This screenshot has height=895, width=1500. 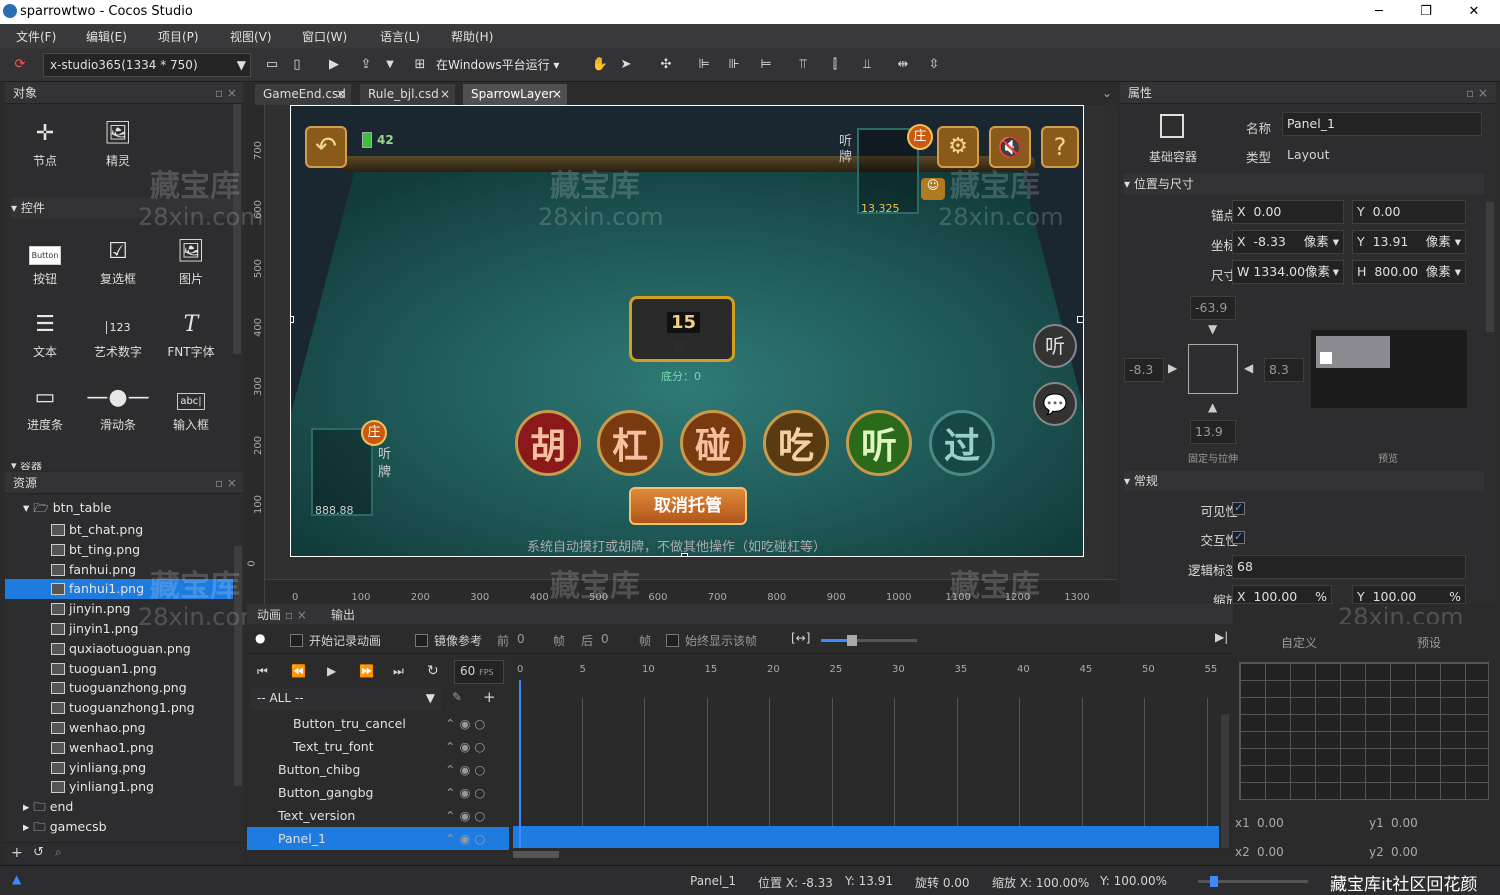 What do you see at coordinates (1110, 342) in the screenshot?
I see `canvas-scroll-right` at bounding box center [1110, 342].